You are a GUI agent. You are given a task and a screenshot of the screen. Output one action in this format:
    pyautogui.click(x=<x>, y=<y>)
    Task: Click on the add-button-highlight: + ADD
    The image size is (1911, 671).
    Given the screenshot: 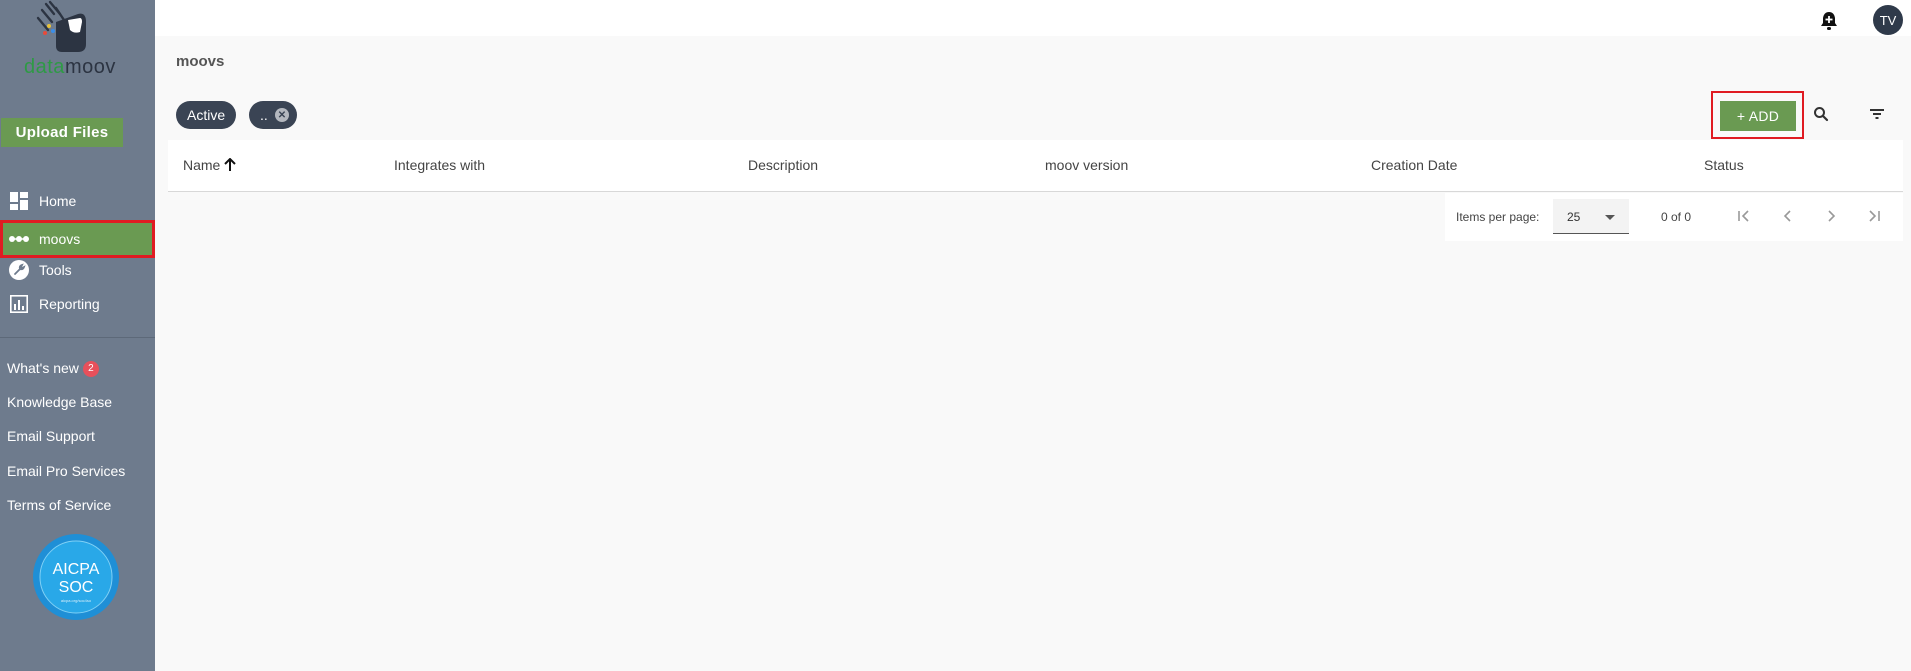 What is the action you would take?
    pyautogui.click(x=1757, y=115)
    